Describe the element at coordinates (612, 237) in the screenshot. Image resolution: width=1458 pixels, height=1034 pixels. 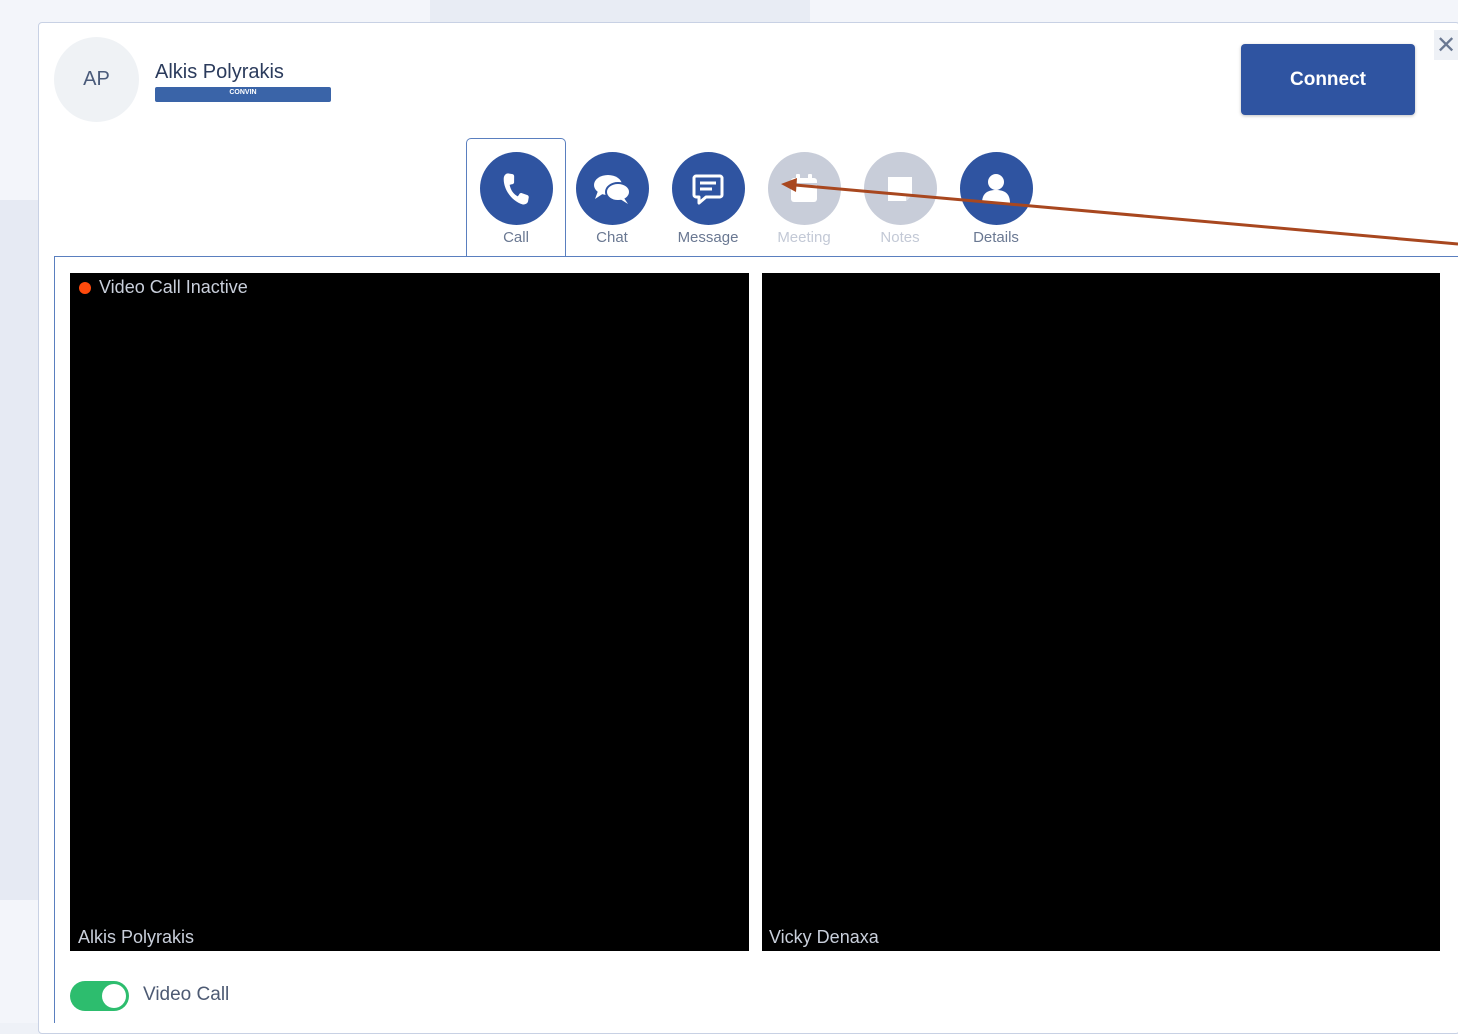
I see `tab-chat-label: Chat` at that location.